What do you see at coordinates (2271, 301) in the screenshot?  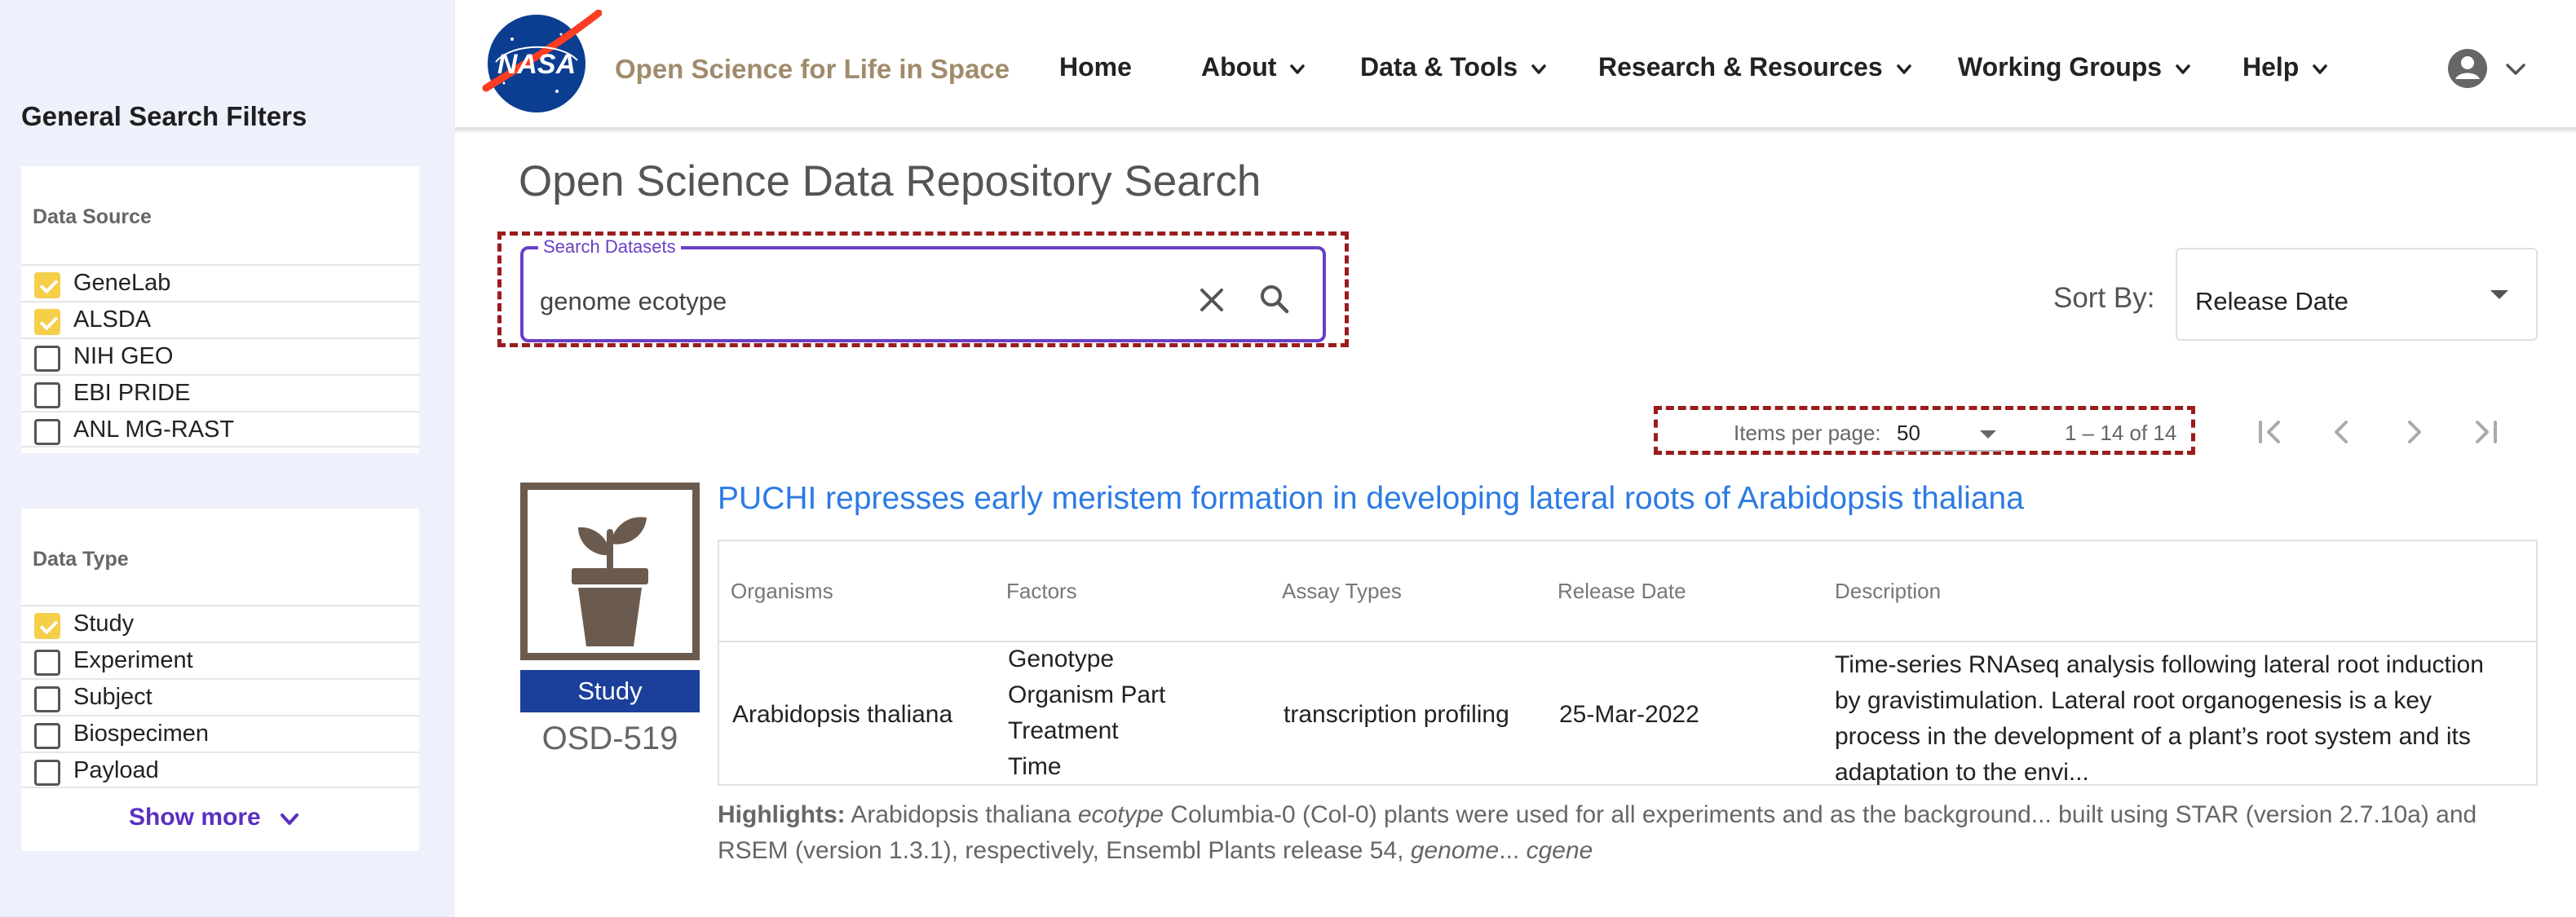 I see `sort-by-value: Release Date` at bounding box center [2271, 301].